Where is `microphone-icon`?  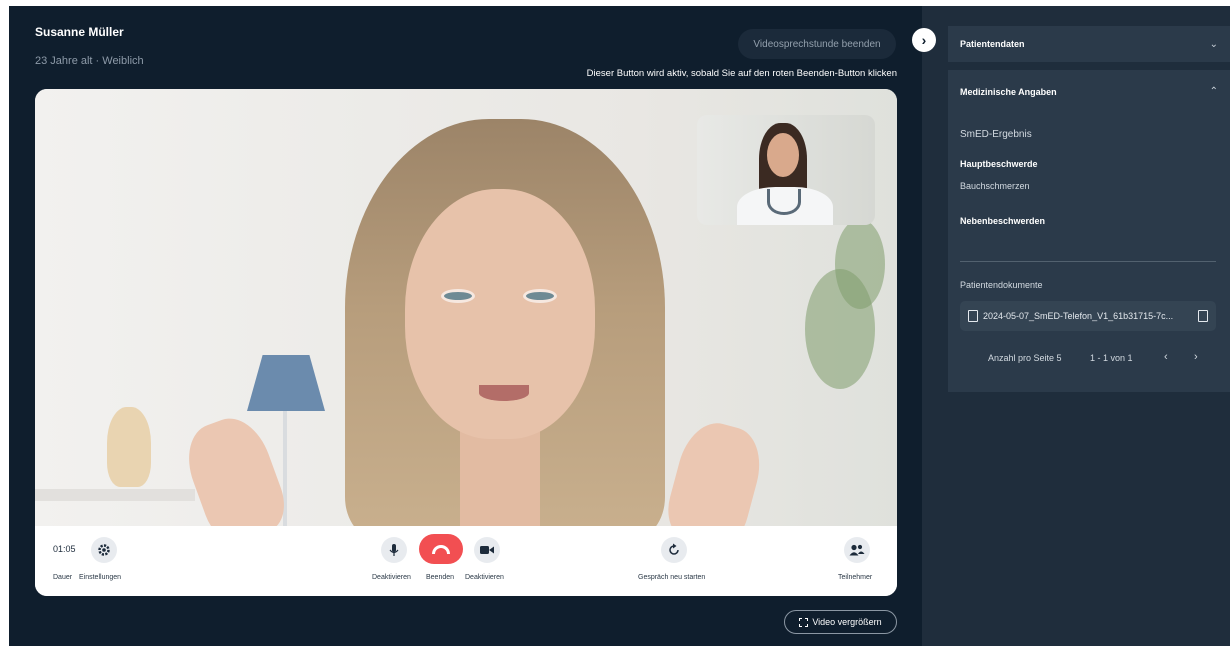 microphone-icon is located at coordinates (394, 550).